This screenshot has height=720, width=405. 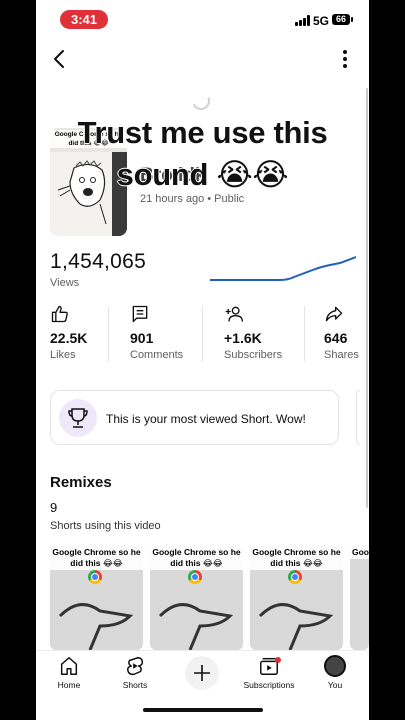 What do you see at coordinates (321, 21) in the screenshot?
I see `network-type: 5G` at bounding box center [321, 21].